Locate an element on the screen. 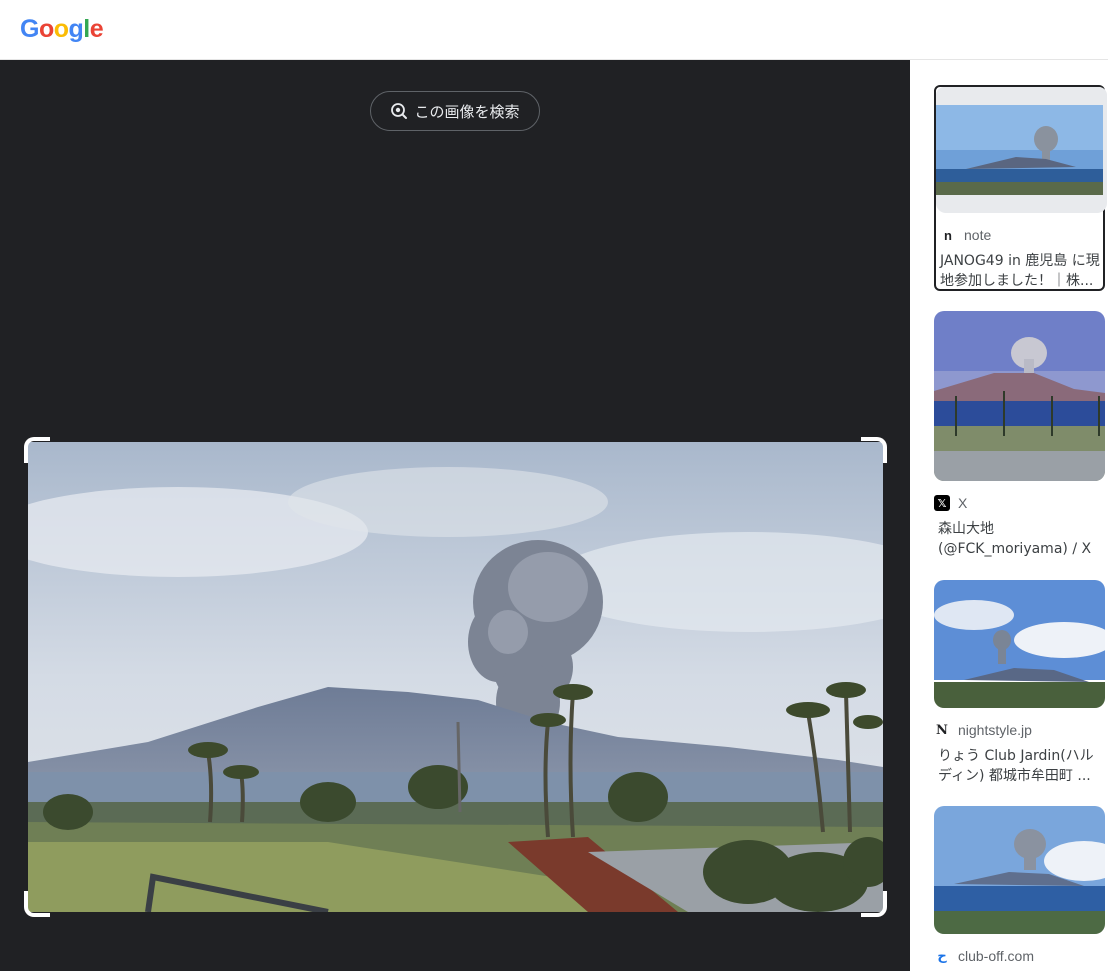  result-source-name: note is located at coordinates (978, 235).